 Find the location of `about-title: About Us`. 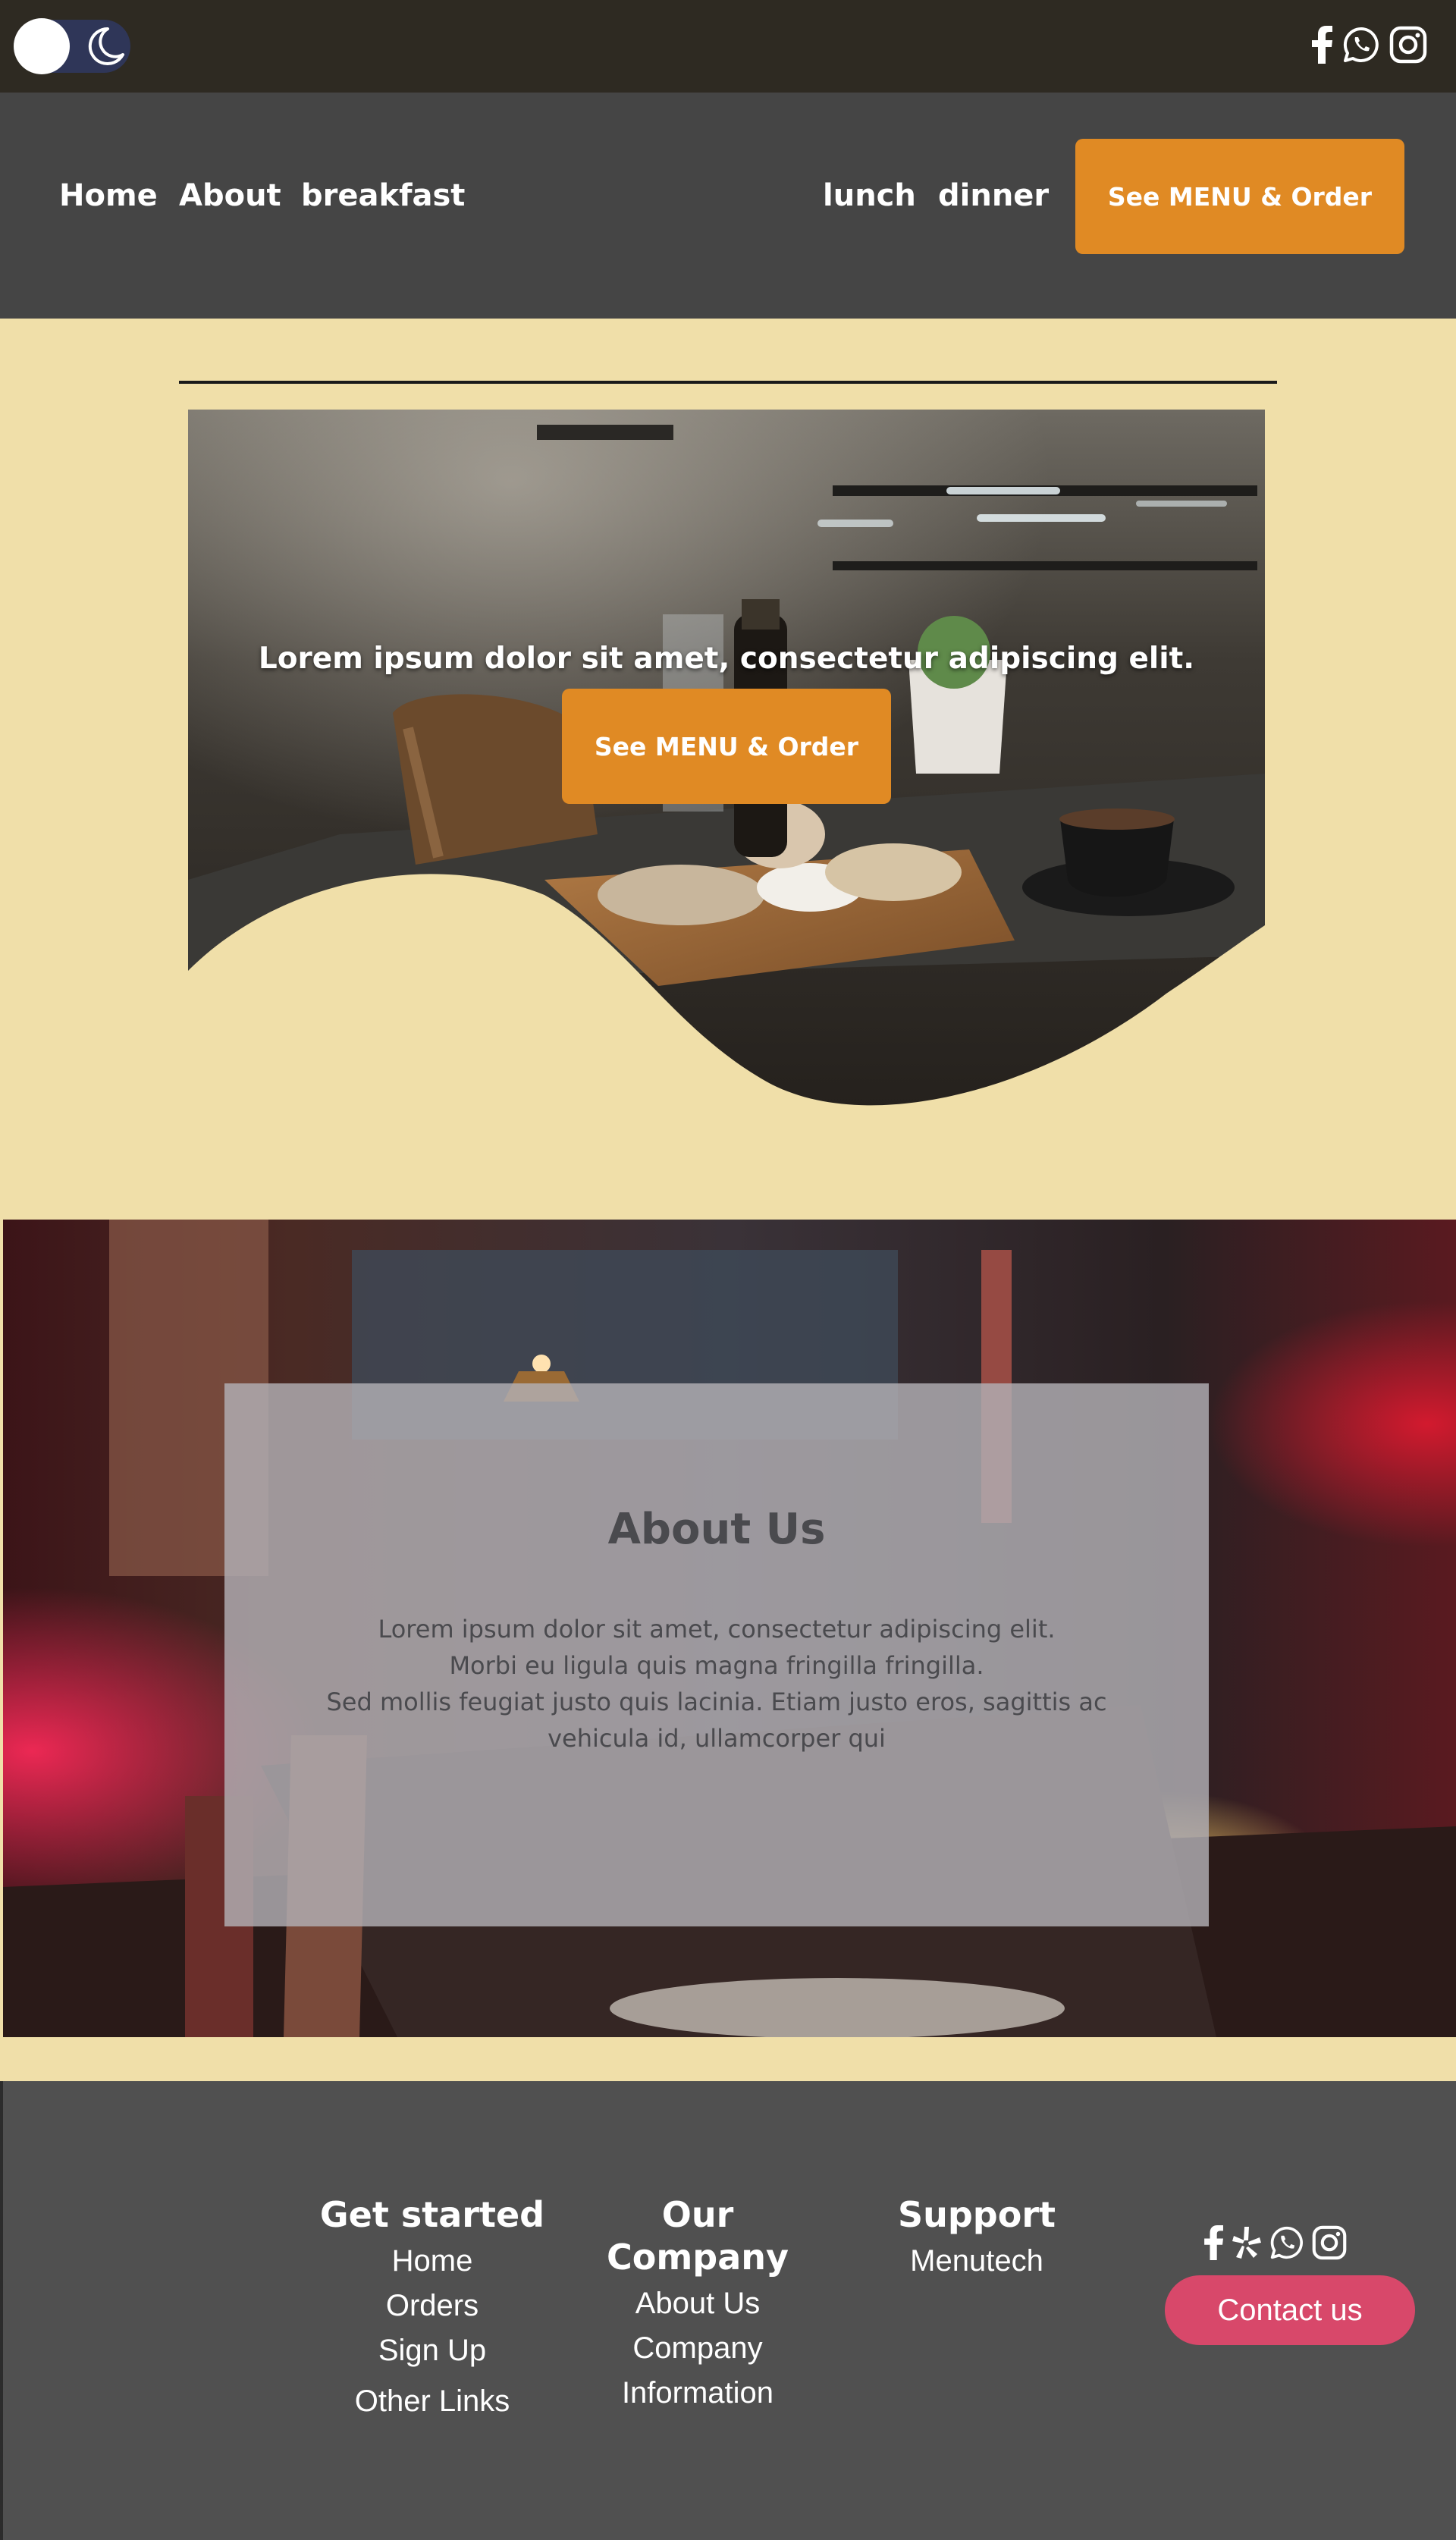

about-title: About Us is located at coordinates (716, 1529).